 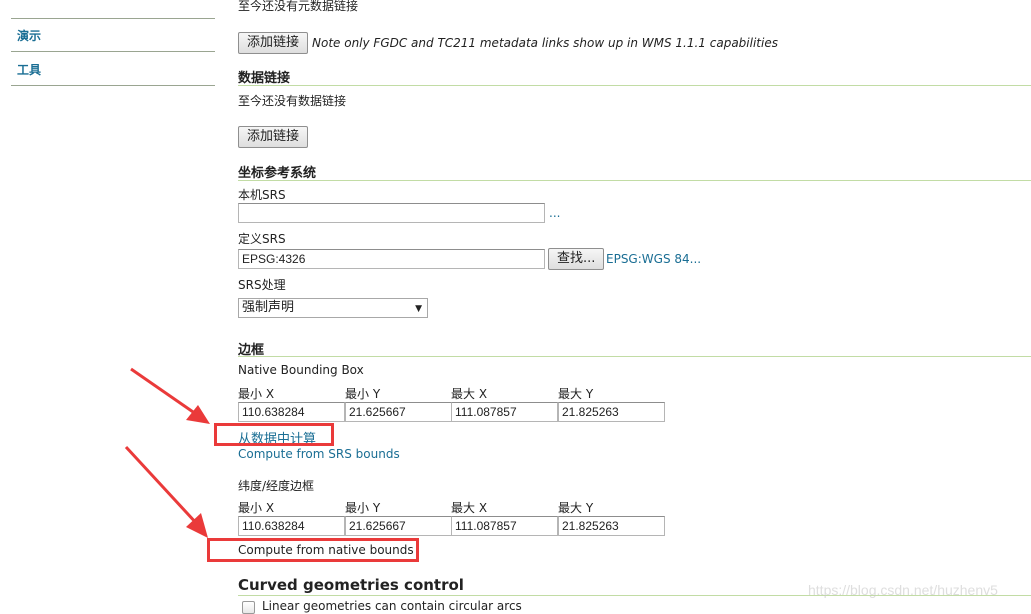 What do you see at coordinates (398, 412) in the screenshot?
I see `native-miny-input` at bounding box center [398, 412].